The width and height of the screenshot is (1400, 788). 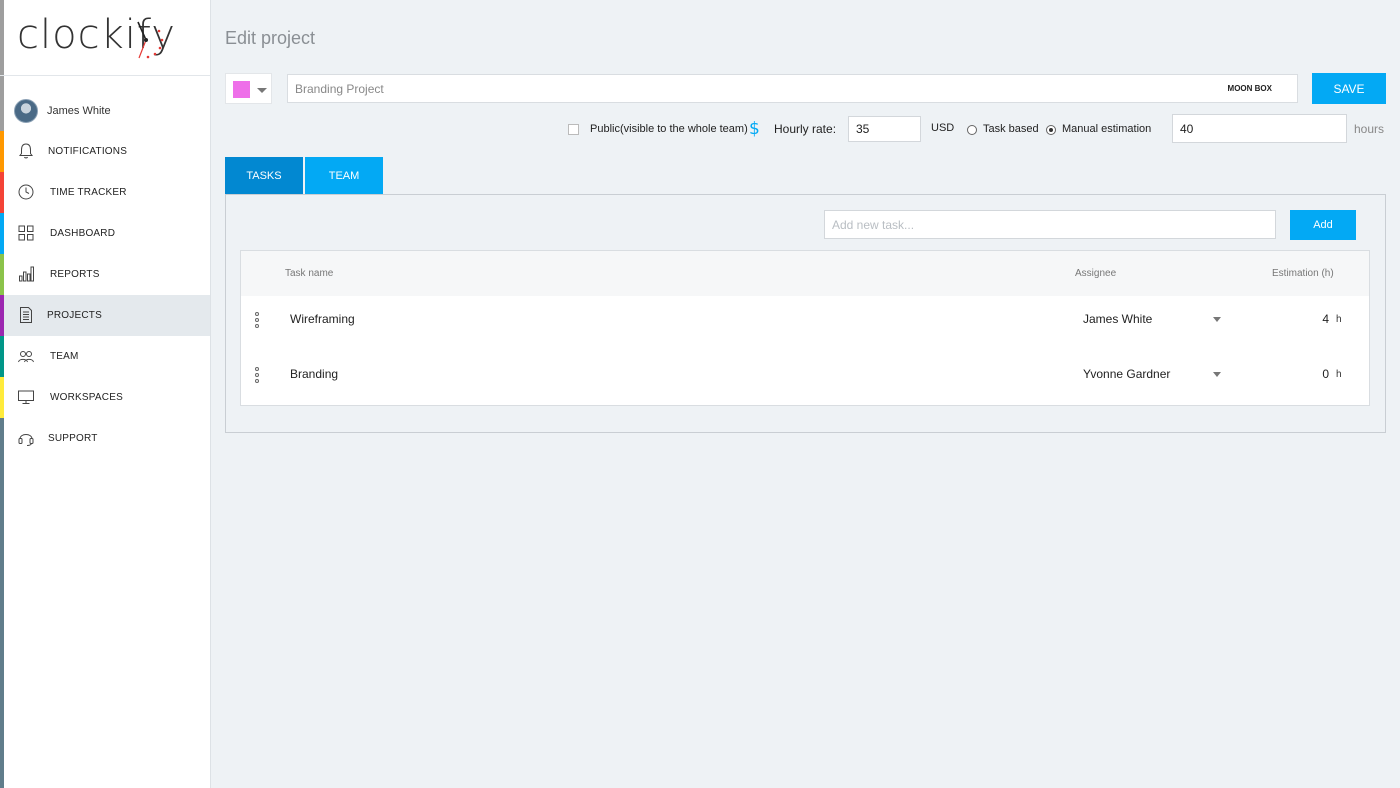 What do you see at coordinates (105, 38) in the screenshot?
I see `logo: clockify` at bounding box center [105, 38].